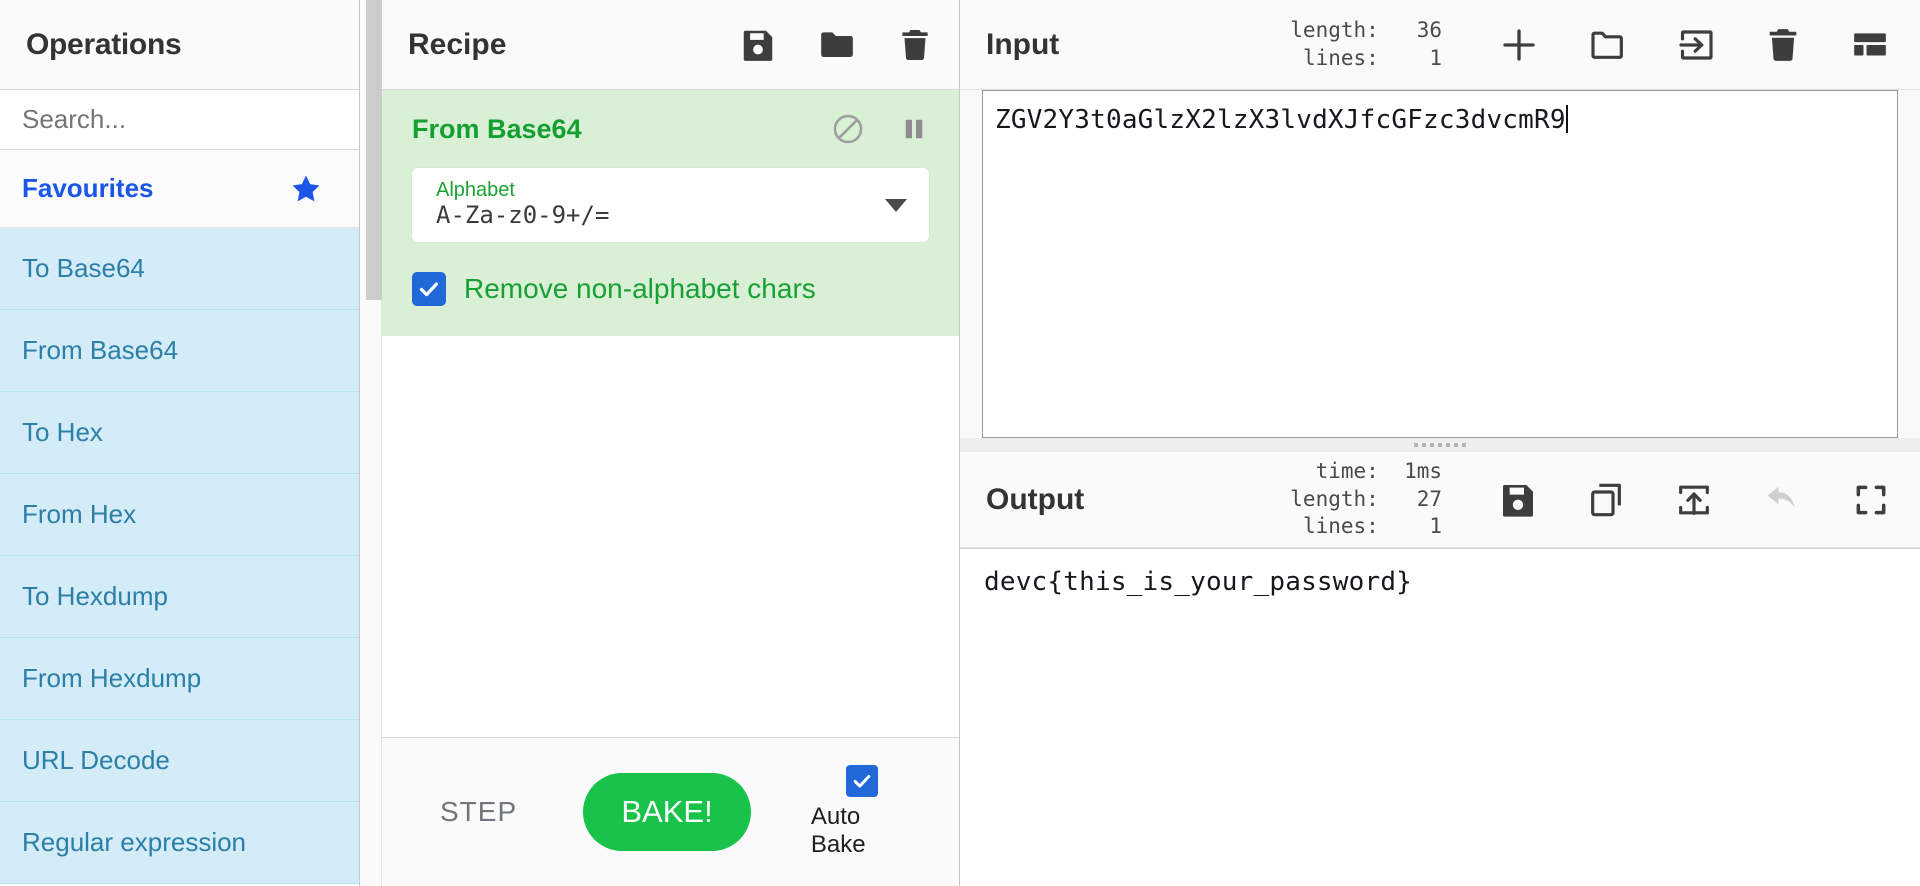 The width and height of the screenshot is (1920, 886). I want to click on input-actions, so click(1694, 45).